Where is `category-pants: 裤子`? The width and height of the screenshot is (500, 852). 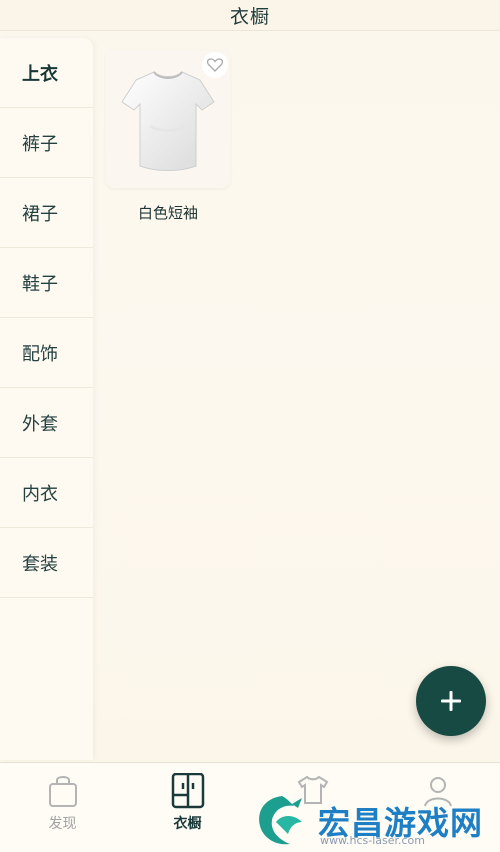 category-pants: 裤子 is located at coordinates (46, 143).